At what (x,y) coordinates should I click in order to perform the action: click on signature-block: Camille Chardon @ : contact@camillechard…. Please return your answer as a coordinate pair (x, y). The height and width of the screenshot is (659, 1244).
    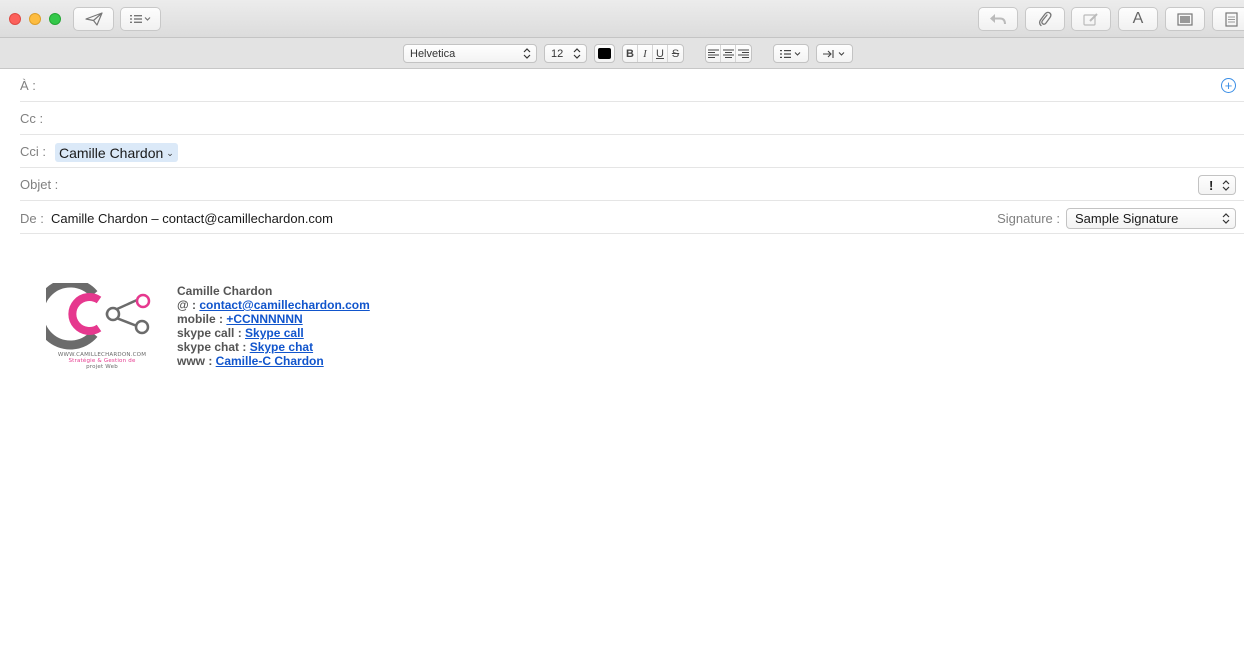
    Looking at the image, I should click on (273, 326).